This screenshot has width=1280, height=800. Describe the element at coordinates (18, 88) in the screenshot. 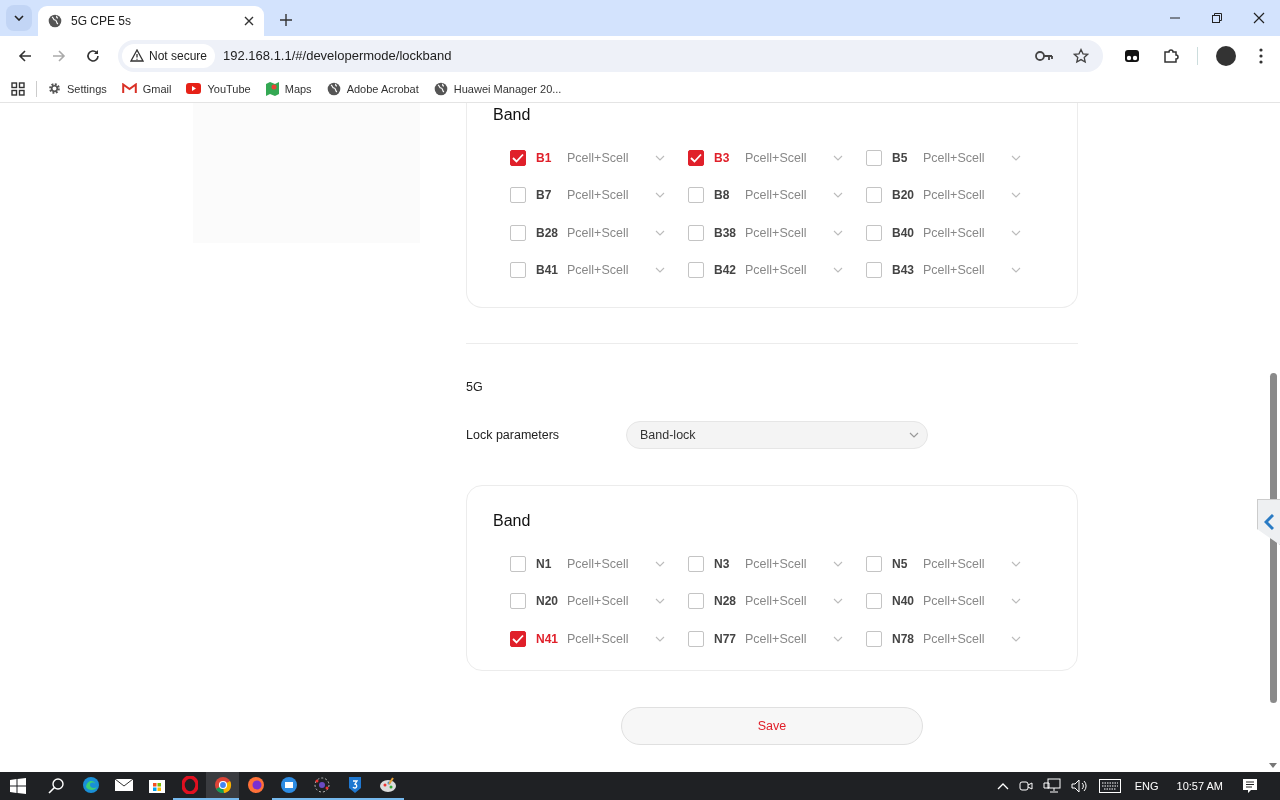

I see `apps-grid-icon` at that location.